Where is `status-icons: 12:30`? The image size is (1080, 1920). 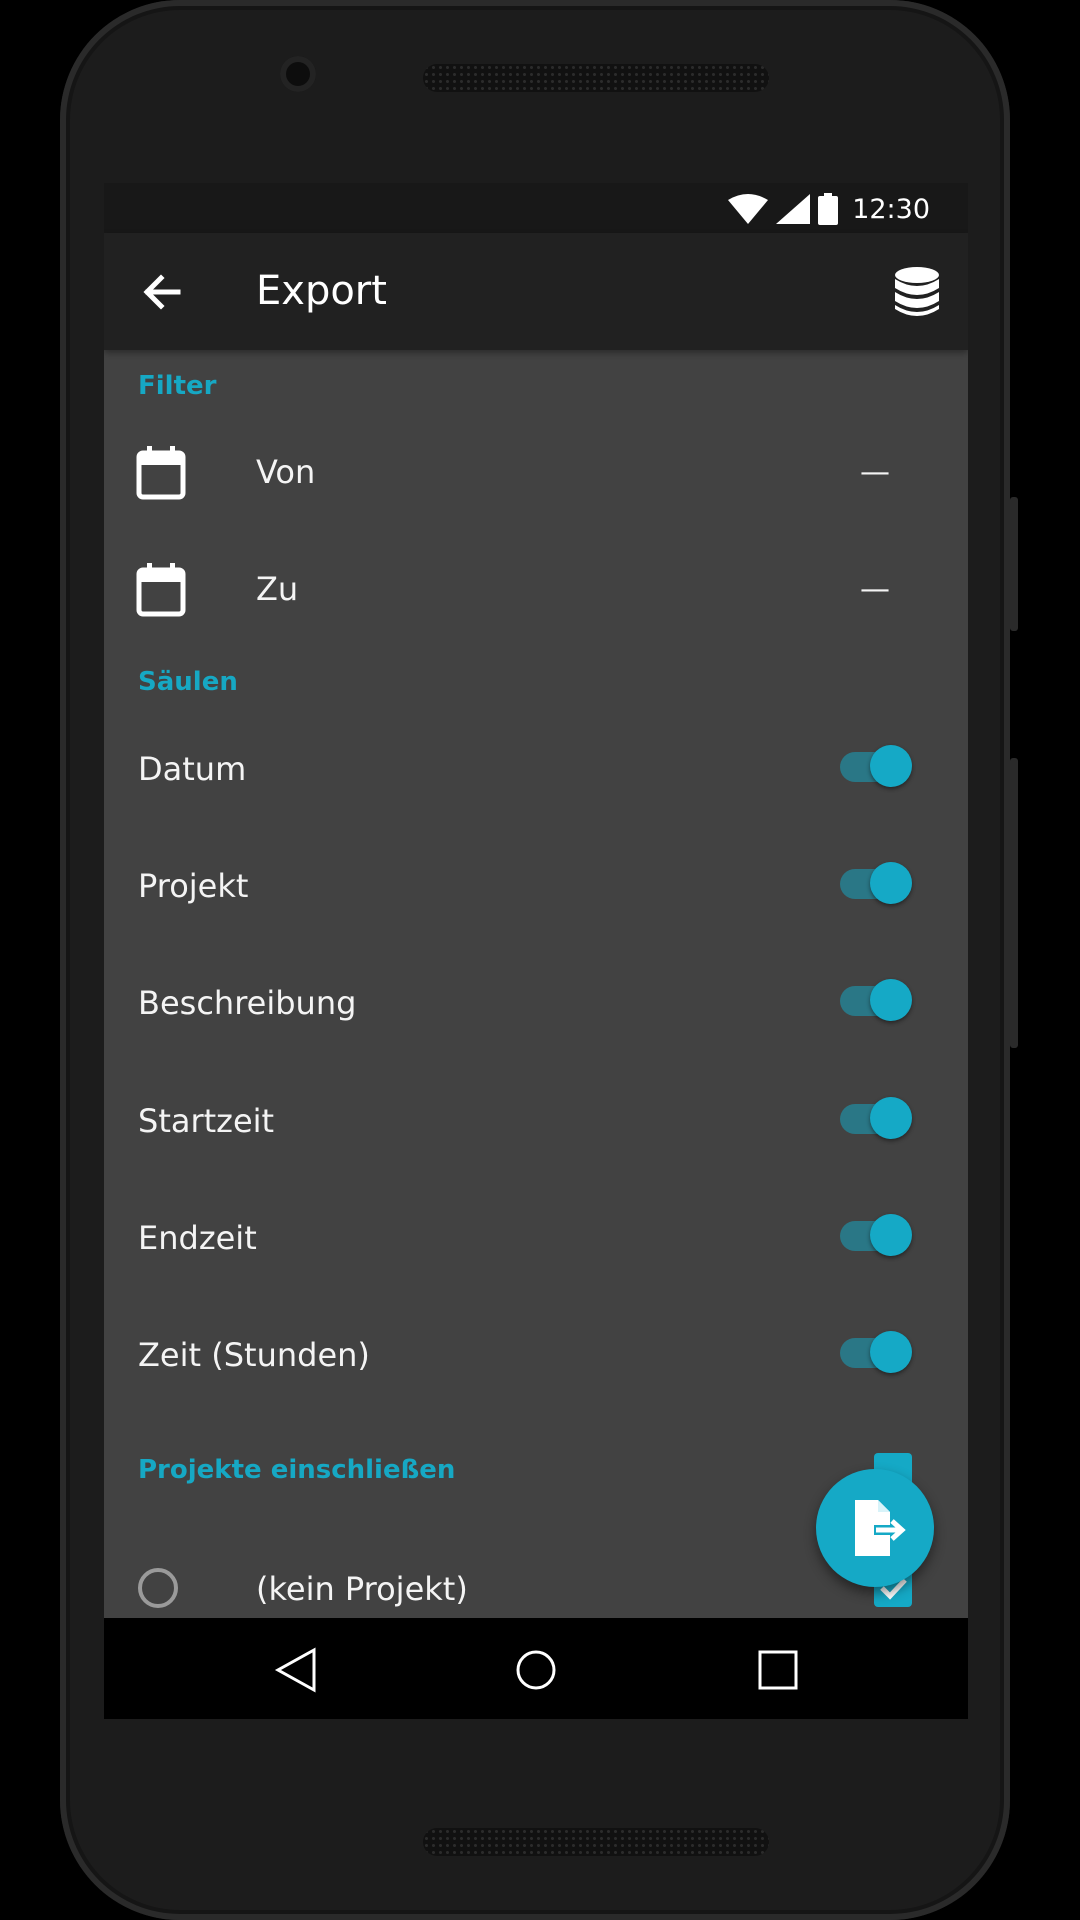 status-icons: 12:30 is located at coordinates (829, 209).